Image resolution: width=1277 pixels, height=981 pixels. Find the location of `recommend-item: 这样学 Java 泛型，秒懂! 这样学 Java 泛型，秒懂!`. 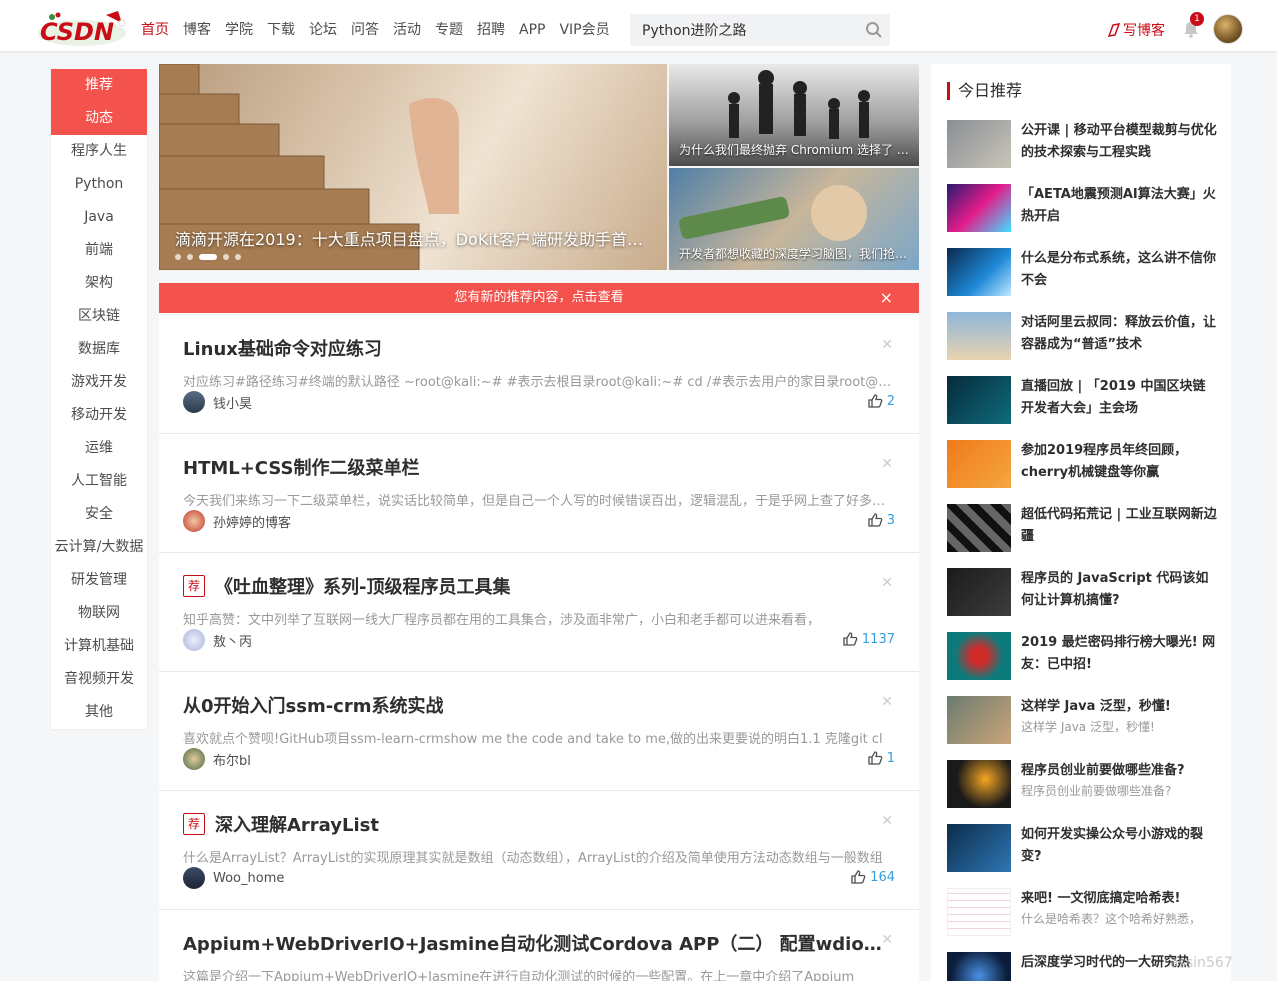

recommend-item: 这样学 Java 泛型，秒懂! 这样学 Java 泛型，秒懂! is located at coordinates (1082, 722).